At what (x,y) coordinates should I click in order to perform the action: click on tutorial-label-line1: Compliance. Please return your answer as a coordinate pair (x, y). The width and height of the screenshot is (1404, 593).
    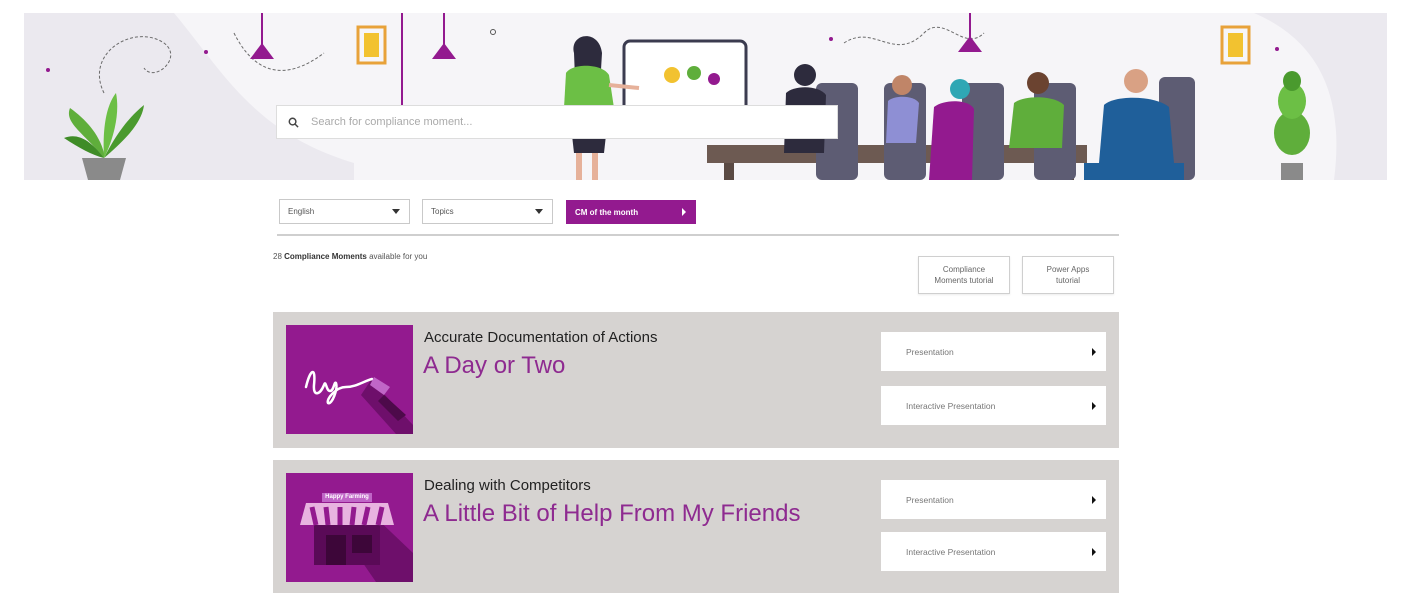
    Looking at the image, I should click on (964, 269).